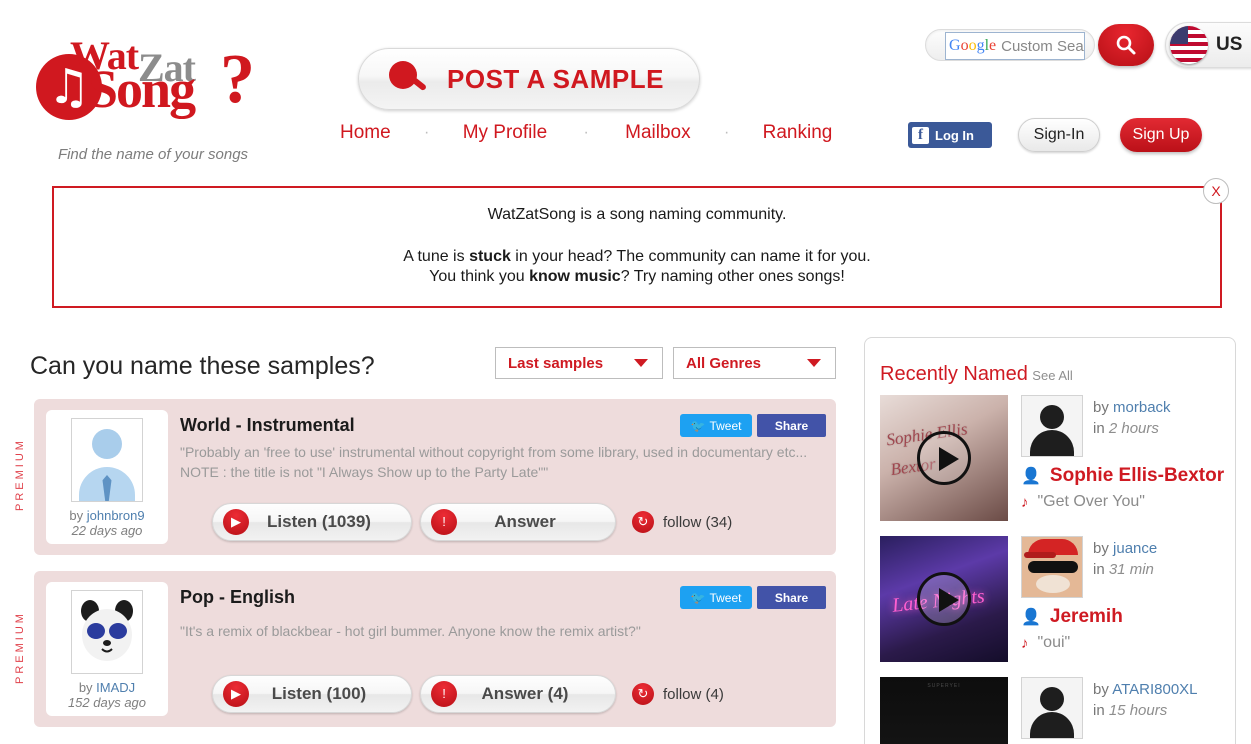 This screenshot has width=1251, height=744. What do you see at coordinates (479, 276) in the screenshot?
I see `banner-line-3-a: You think you` at bounding box center [479, 276].